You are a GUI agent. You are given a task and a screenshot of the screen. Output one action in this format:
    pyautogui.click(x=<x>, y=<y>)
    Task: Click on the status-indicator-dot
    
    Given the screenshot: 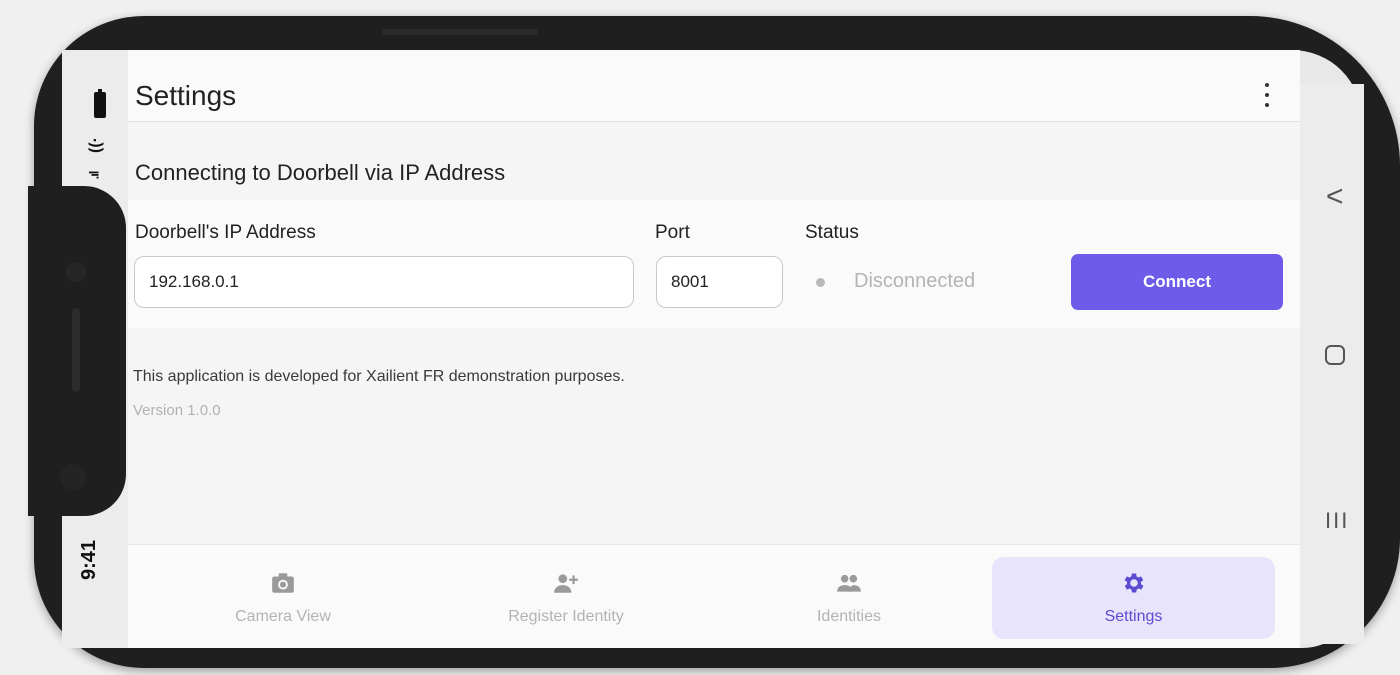 What is the action you would take?
    pyautogui.click(x=820, y=282)
    